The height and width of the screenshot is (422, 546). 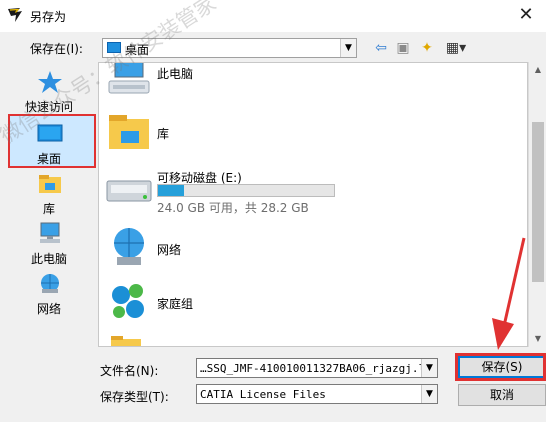 I want to click on scroll-thumb, so click(x=538, y=202).